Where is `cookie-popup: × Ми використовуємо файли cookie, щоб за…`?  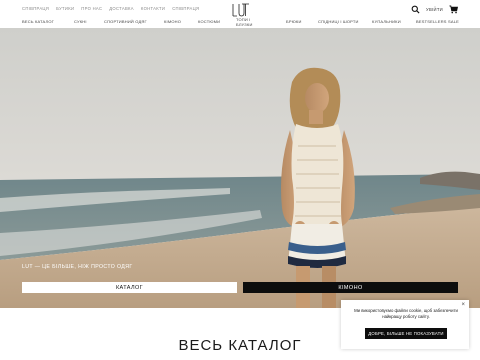 cookie-popup: × Ми використовуємо файли cookie, щоб за… is located at coordinates (405, 324).